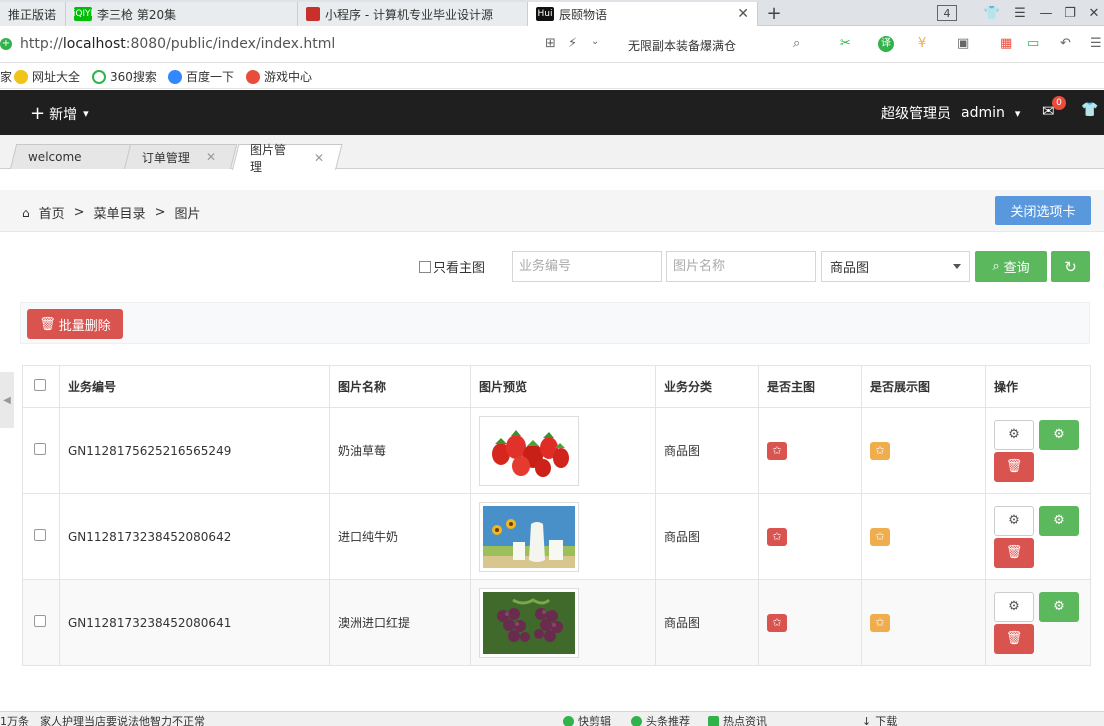 The image size is (1104, 726). What do you see at coordinates (201, 76) in the screenshot?
I see `bookmark-baidu: 百度一下` at bounding box center [201, 76].